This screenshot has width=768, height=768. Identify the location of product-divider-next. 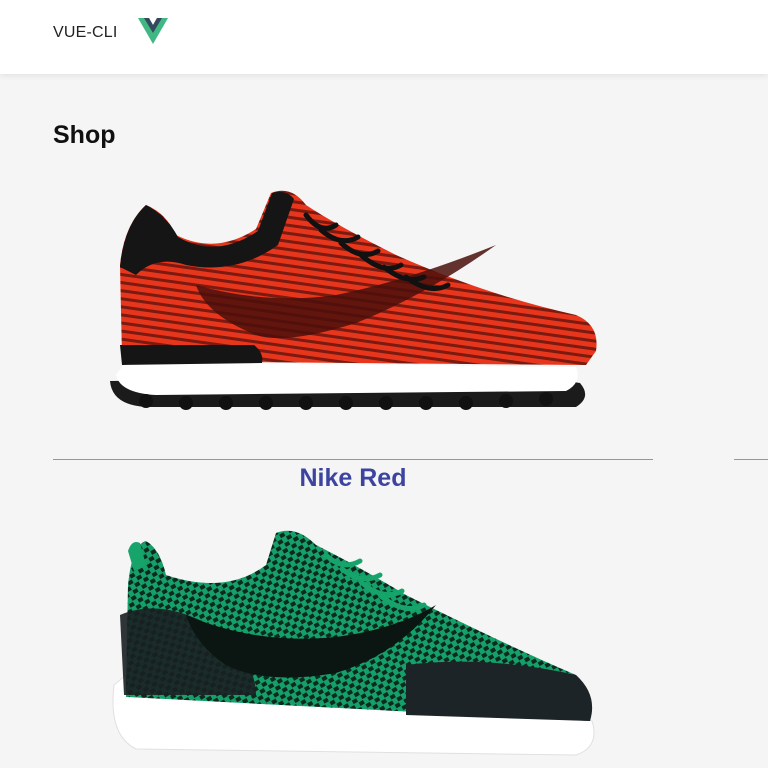
(751, 459).